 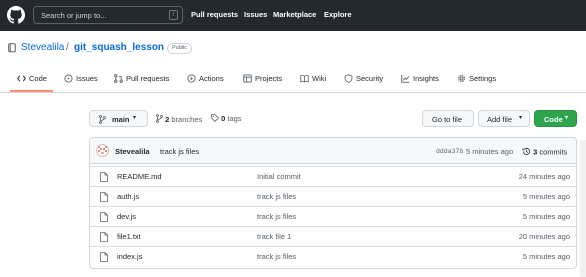 I want to click on branch-select-button: main ▾, so click(x=118, y=118).